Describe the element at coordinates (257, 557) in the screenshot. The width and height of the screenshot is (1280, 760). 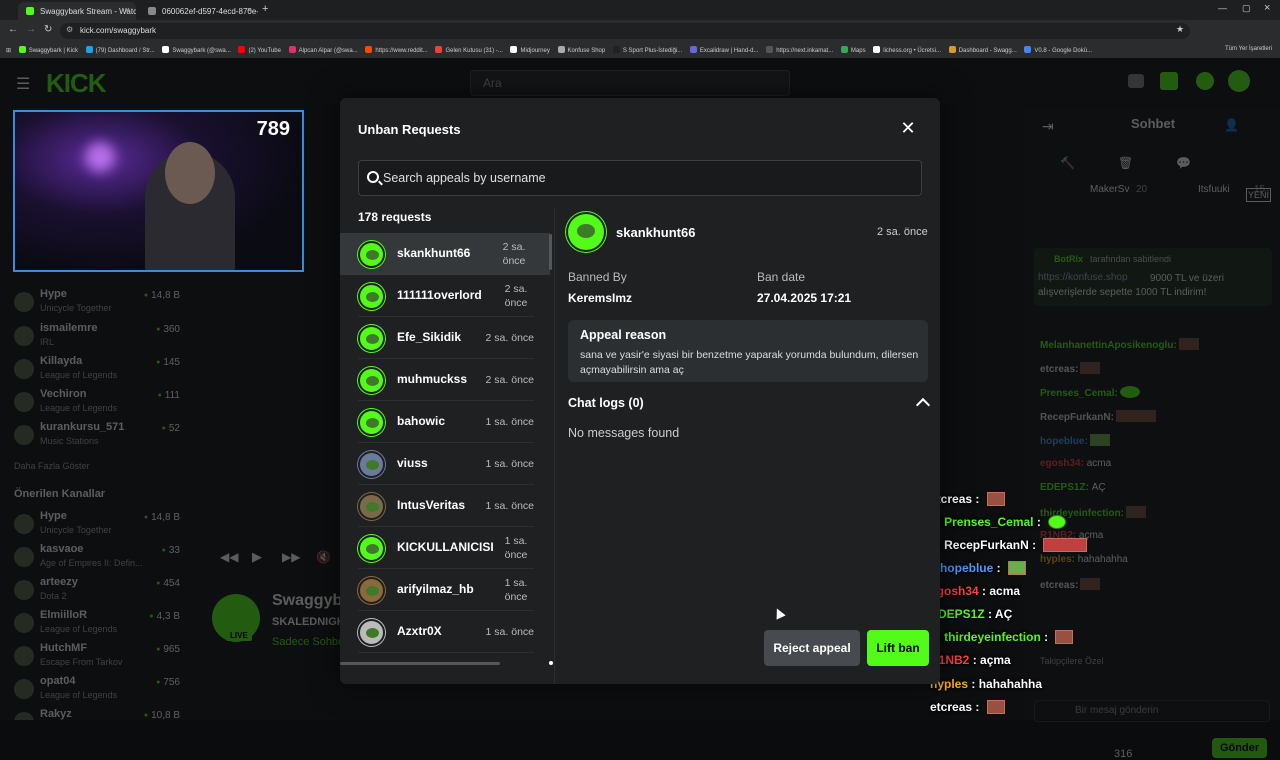
I see `play-icon: ▶` at that location.